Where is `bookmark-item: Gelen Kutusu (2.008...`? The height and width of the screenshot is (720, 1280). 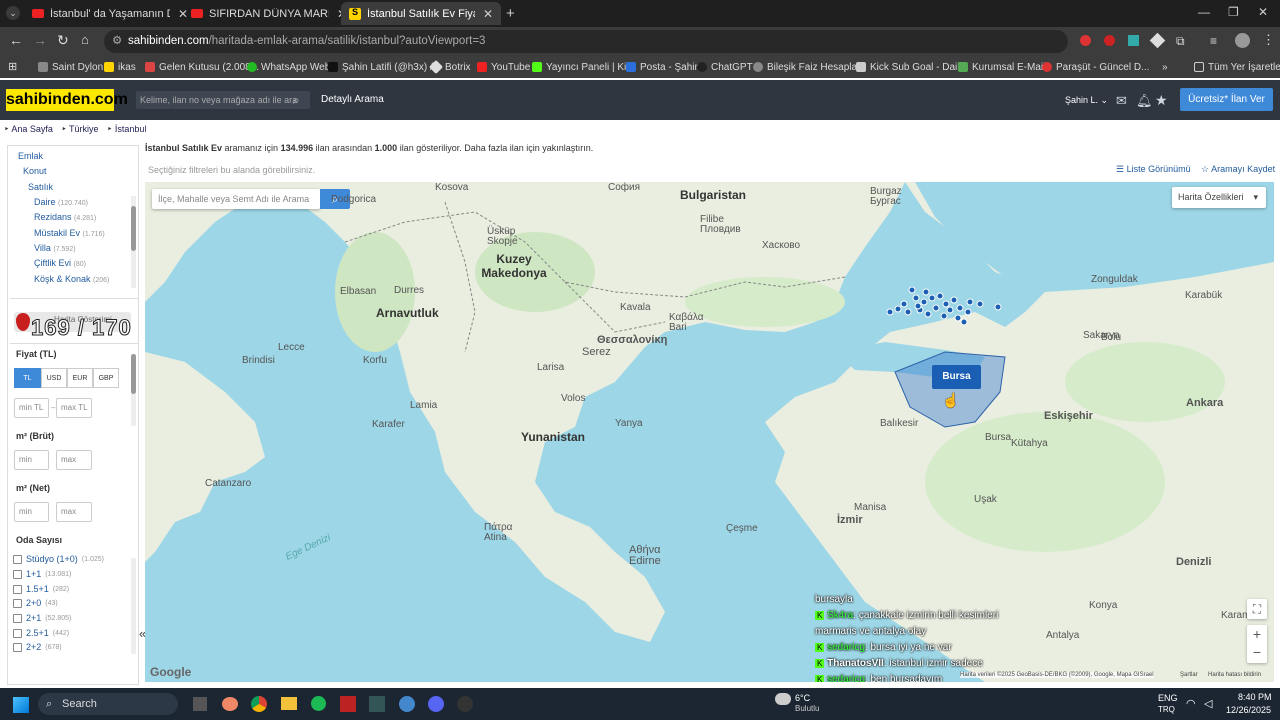 bookmark-item: Gelen Kutusu (2.008... is located at coordinates (202, 67).